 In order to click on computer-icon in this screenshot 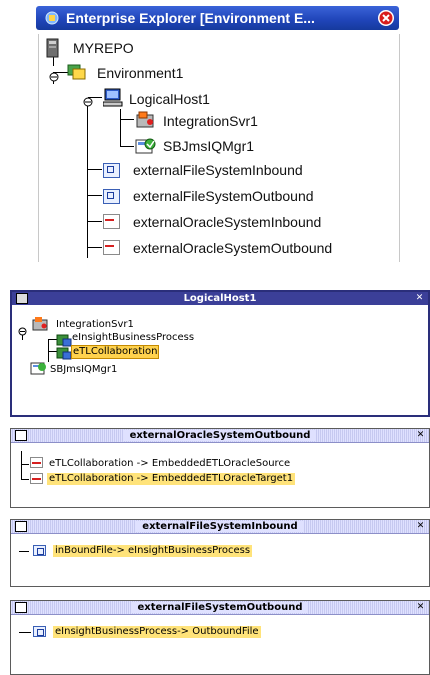, I will do `click(112, 99)`.